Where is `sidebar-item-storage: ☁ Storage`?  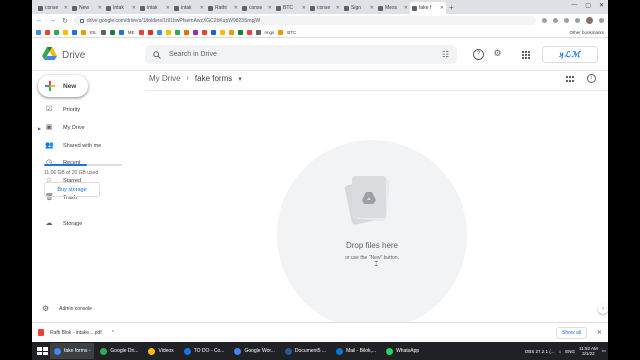
sidebar-item-storage: ☁ Storage is located at coordinates (88, 224).